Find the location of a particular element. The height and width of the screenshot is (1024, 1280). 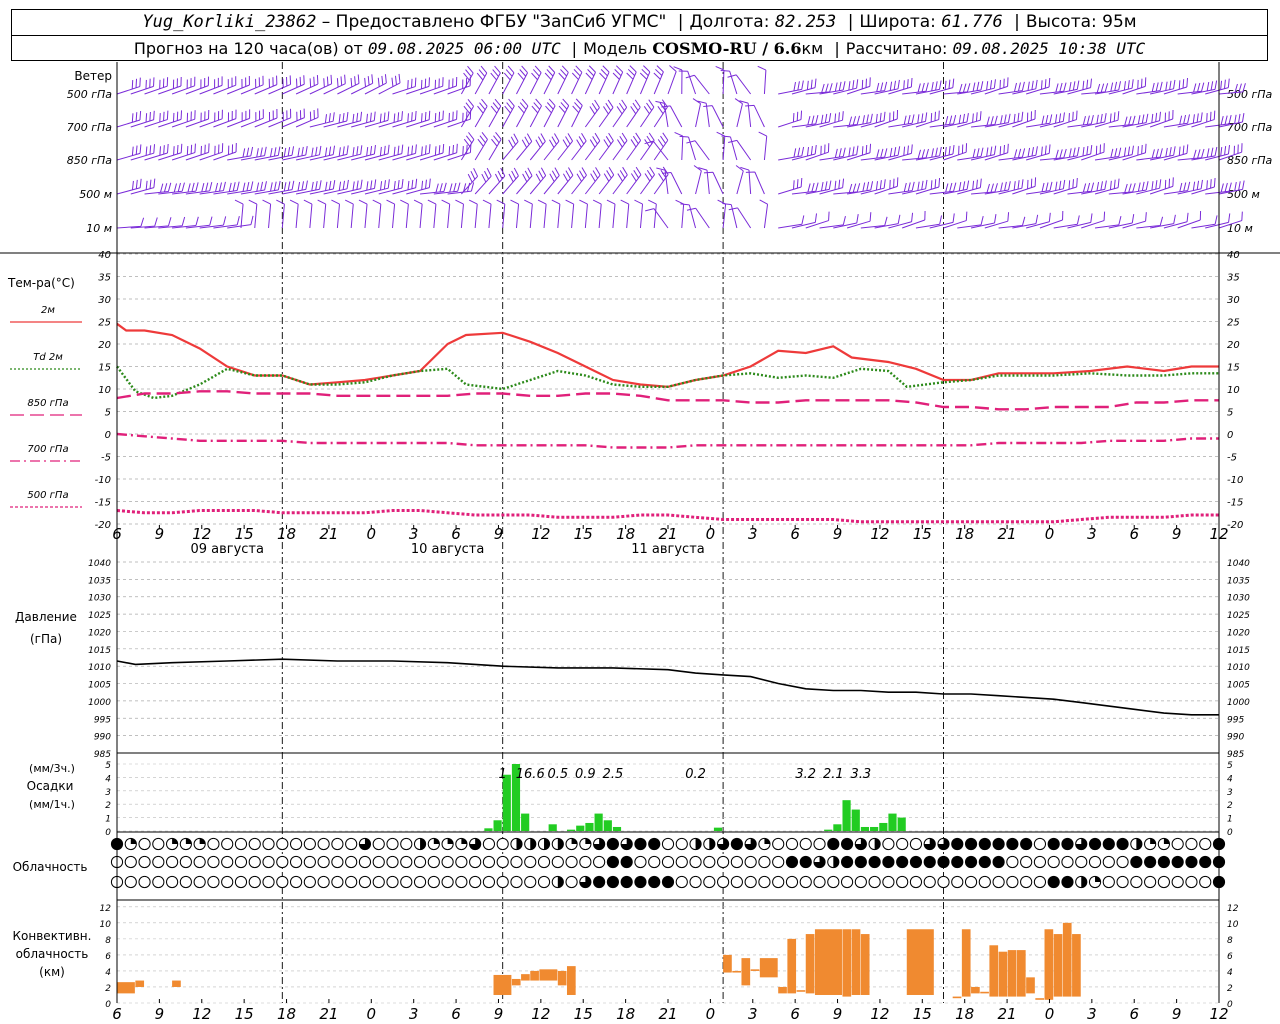

temp-legend-label: 850 гПа is located at coordinates (47, 403).